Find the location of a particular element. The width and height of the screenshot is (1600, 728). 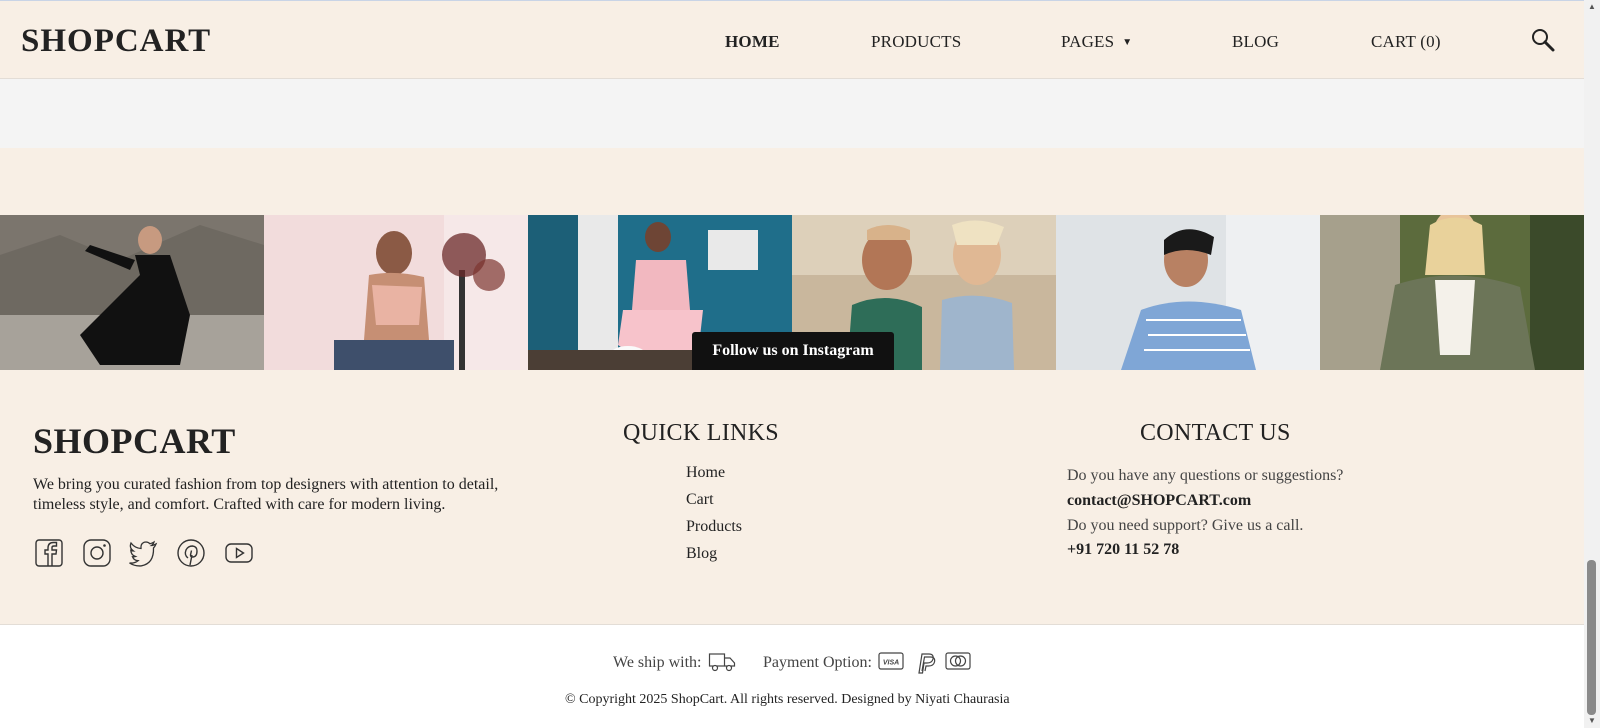

empty-section is located at coordinates (792, 113).